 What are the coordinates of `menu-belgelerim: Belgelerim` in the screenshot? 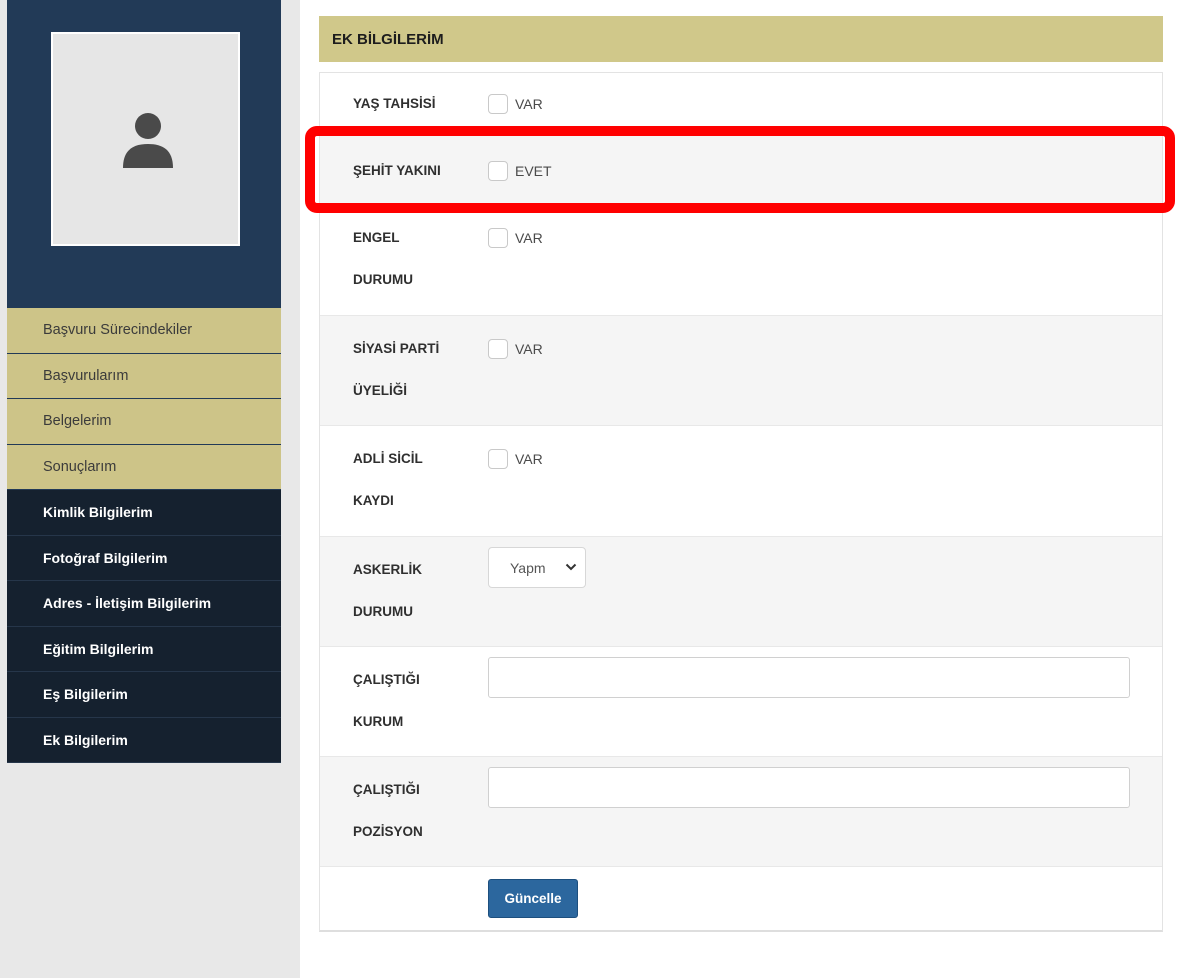 It's located at (144, 422).